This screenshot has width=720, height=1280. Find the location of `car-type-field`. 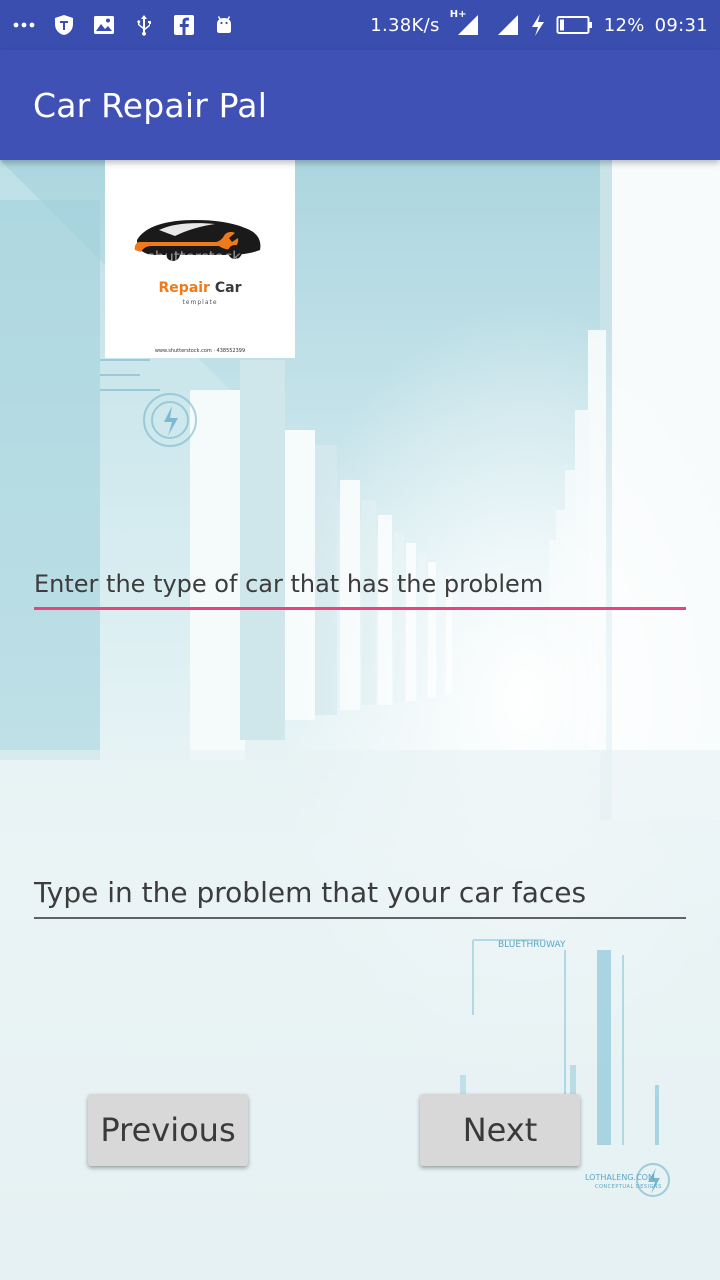

car-type-field is located at coordinates (360, 587).